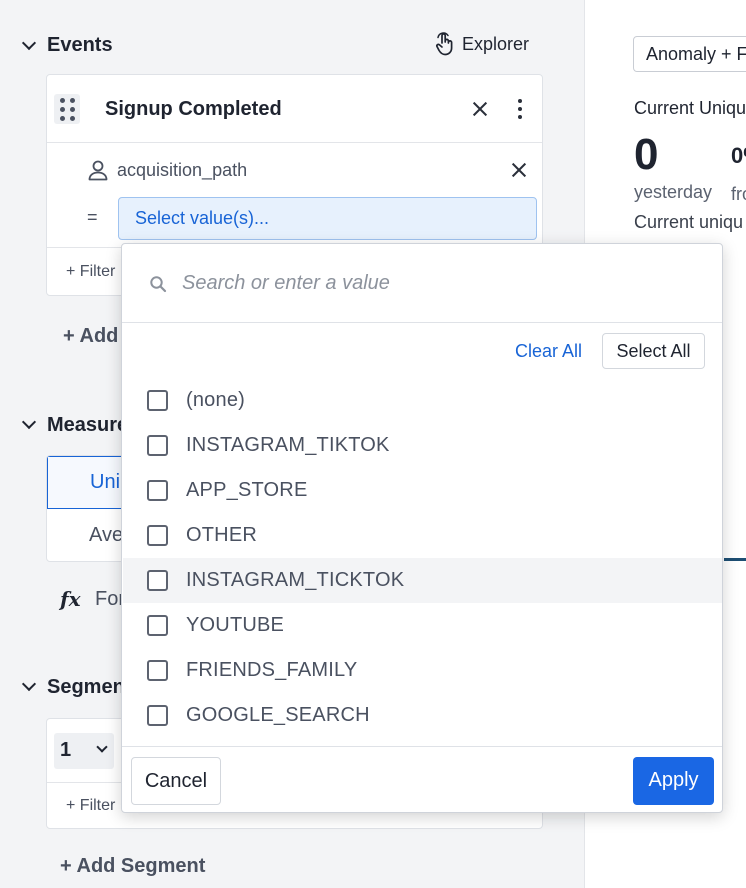 The width and height of the screenshot is (746, 888). What do you see at coordinates (444, 44) in the screenshot?
I see `pointer-hand-icon` at bounding box center [444, 44].